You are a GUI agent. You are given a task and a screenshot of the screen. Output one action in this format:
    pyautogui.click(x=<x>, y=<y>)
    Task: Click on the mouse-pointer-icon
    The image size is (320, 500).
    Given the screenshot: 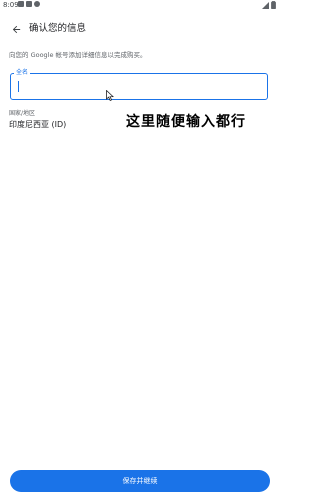 What is the action you would take?
    pyautogui.click(x=110, y=95)
    